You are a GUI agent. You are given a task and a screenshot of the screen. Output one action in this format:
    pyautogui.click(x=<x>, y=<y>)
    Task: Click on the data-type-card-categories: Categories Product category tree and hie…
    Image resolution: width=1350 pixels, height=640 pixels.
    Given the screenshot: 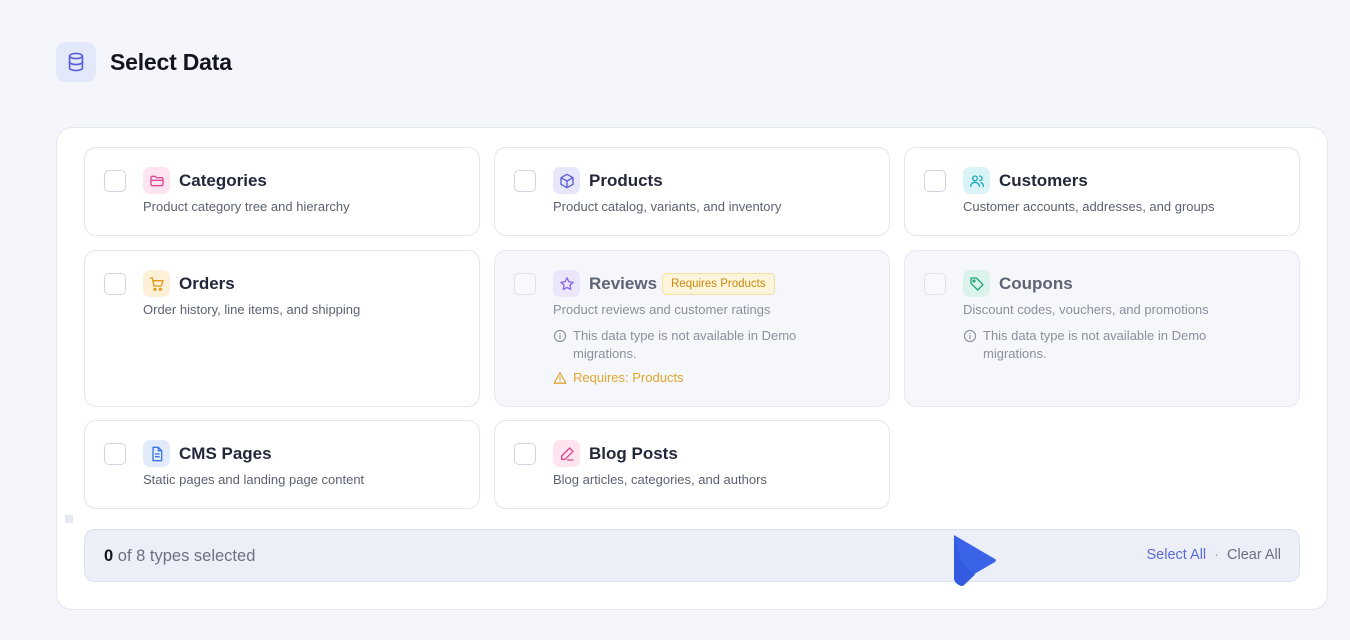 What is the action you would take?
    pyautogui.click(x=282, y=191)
    